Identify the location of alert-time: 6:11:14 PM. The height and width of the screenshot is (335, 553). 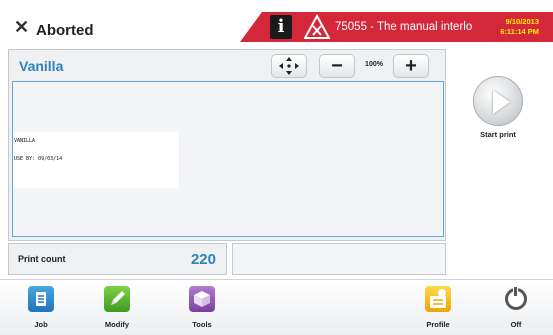
(519, 31).